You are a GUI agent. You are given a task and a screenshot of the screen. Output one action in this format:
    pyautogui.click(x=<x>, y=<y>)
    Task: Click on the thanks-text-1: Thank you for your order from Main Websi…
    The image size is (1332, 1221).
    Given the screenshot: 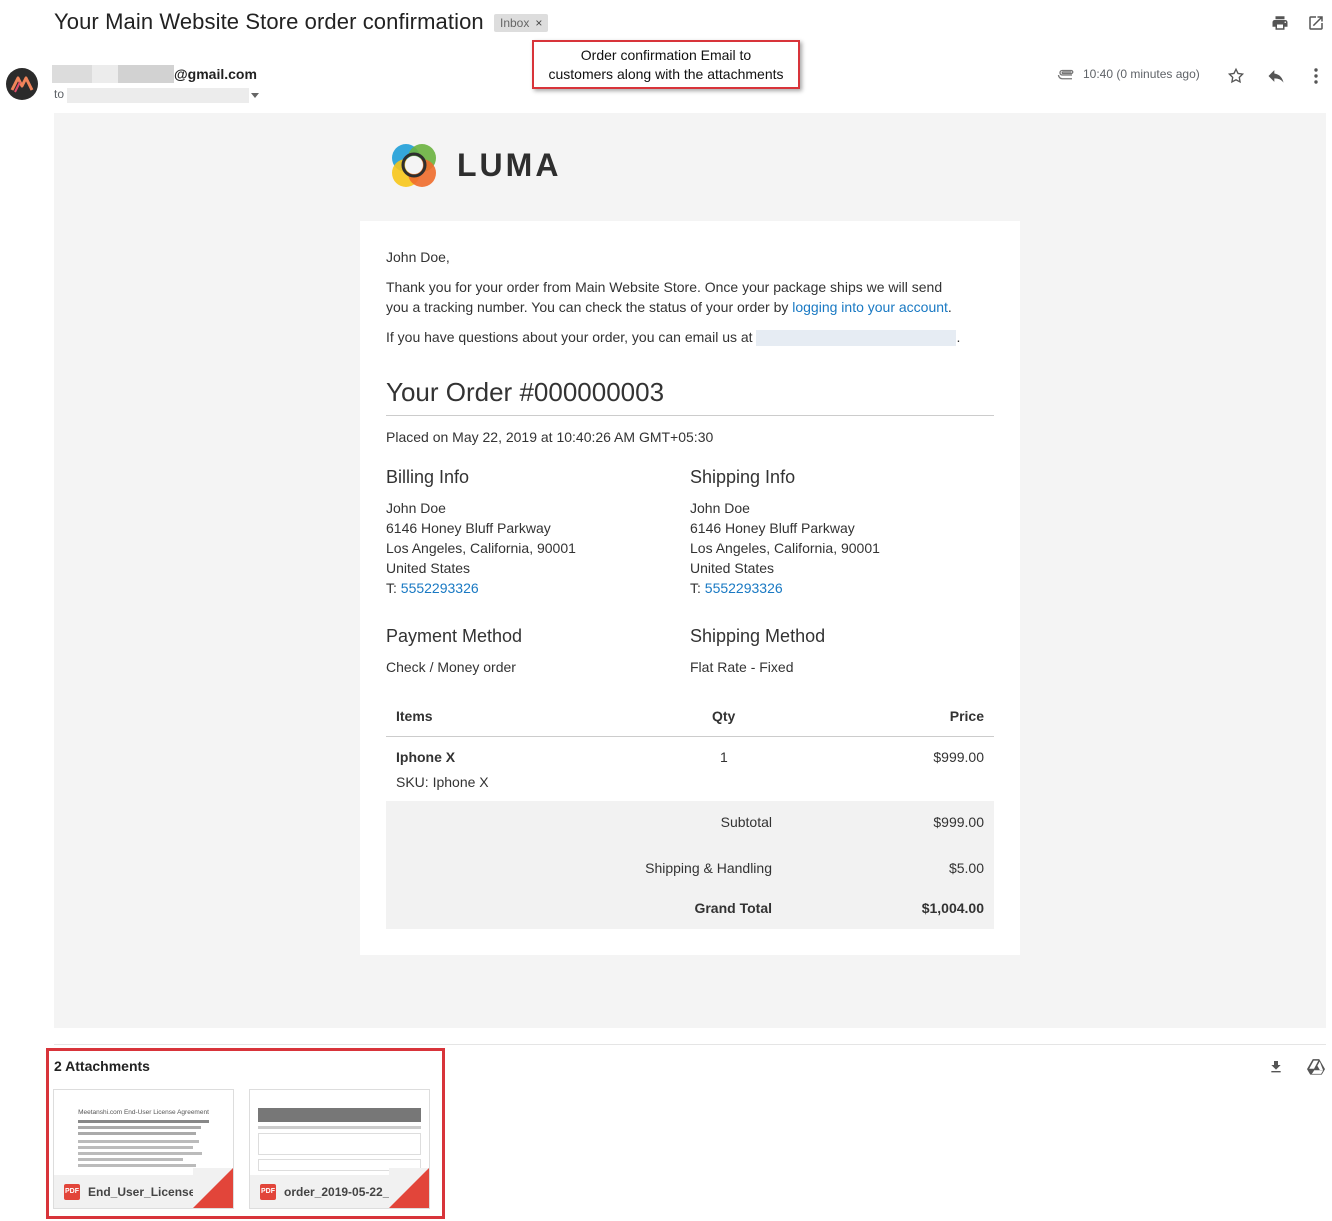 What is the action you would take?
    pyautogui.click(x=664, y=287)
    